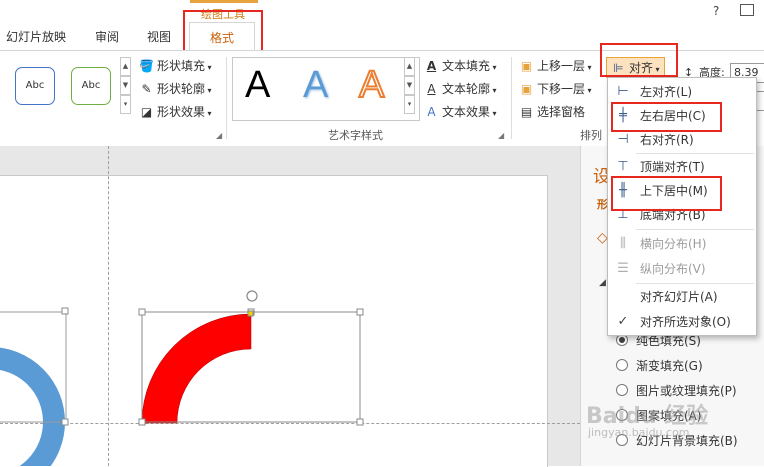  I want to click on menu-item-label: 纵向分布(V), so click(673, 269).